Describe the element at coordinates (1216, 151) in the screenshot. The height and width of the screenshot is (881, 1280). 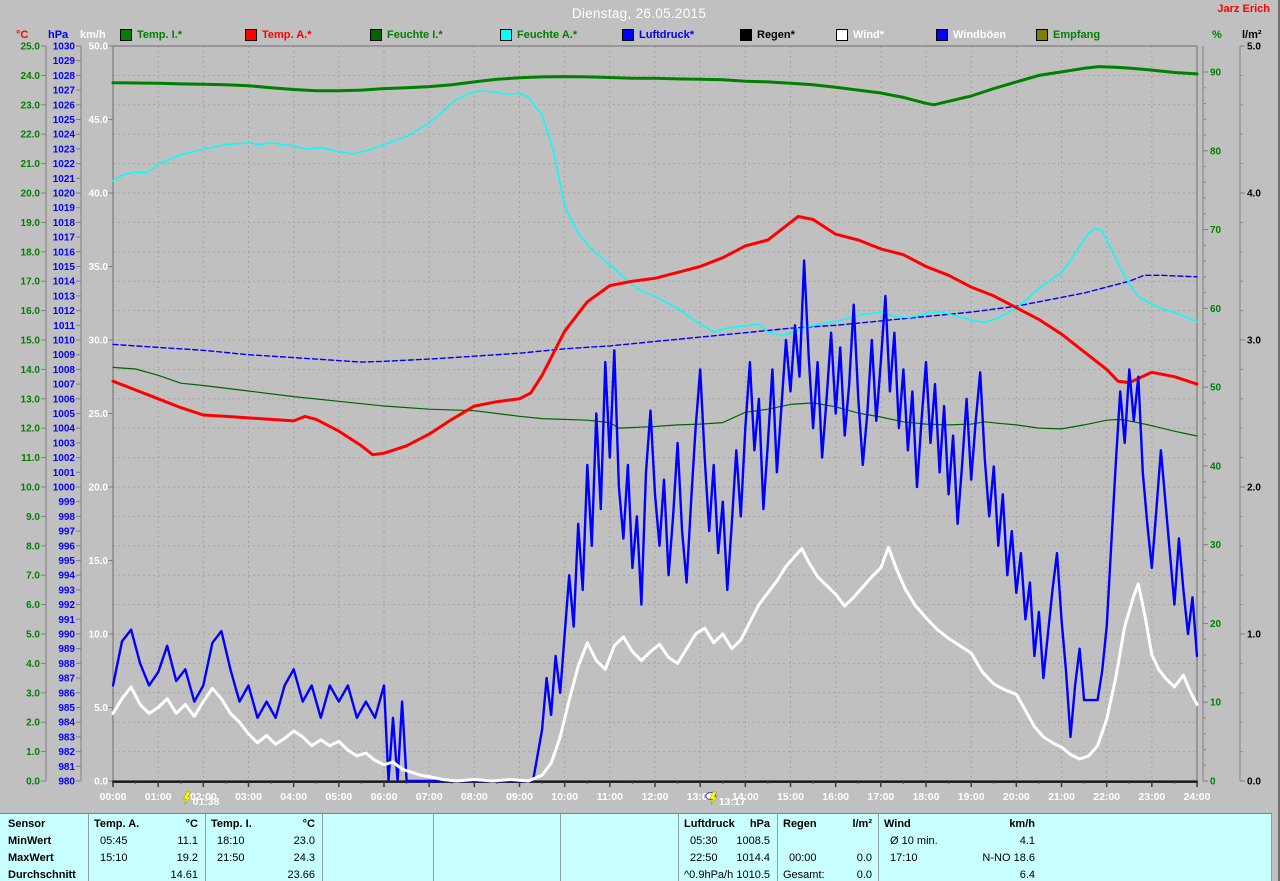
I see `axis-tick-label: 80` at that location.